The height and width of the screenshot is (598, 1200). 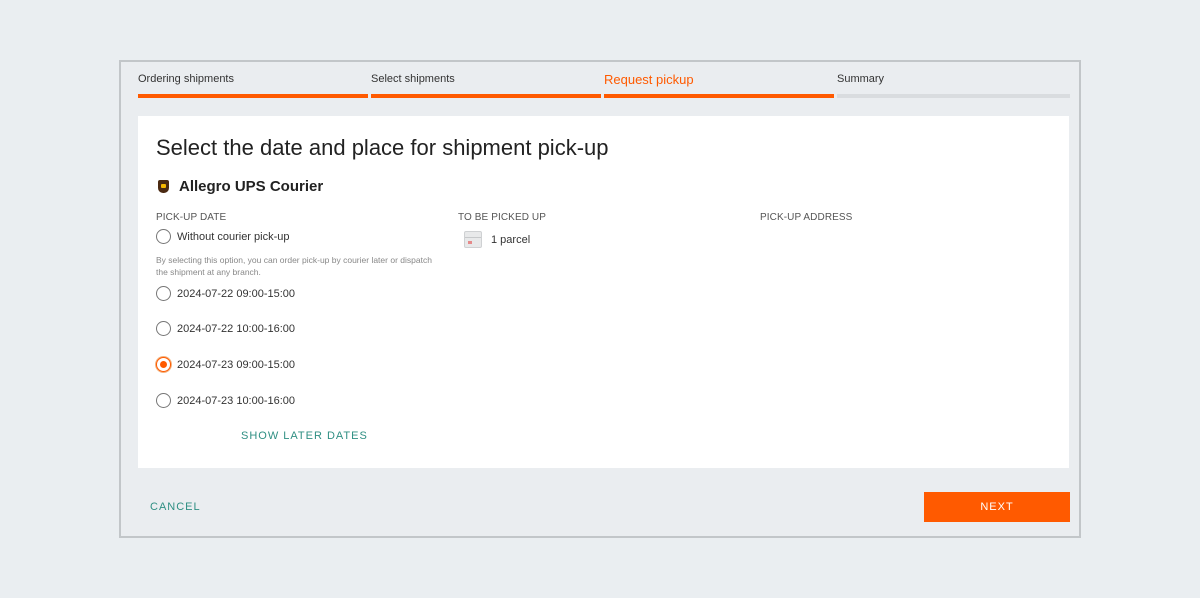 I want to click on step-label: Select shipments, so click(x=413, y=79).